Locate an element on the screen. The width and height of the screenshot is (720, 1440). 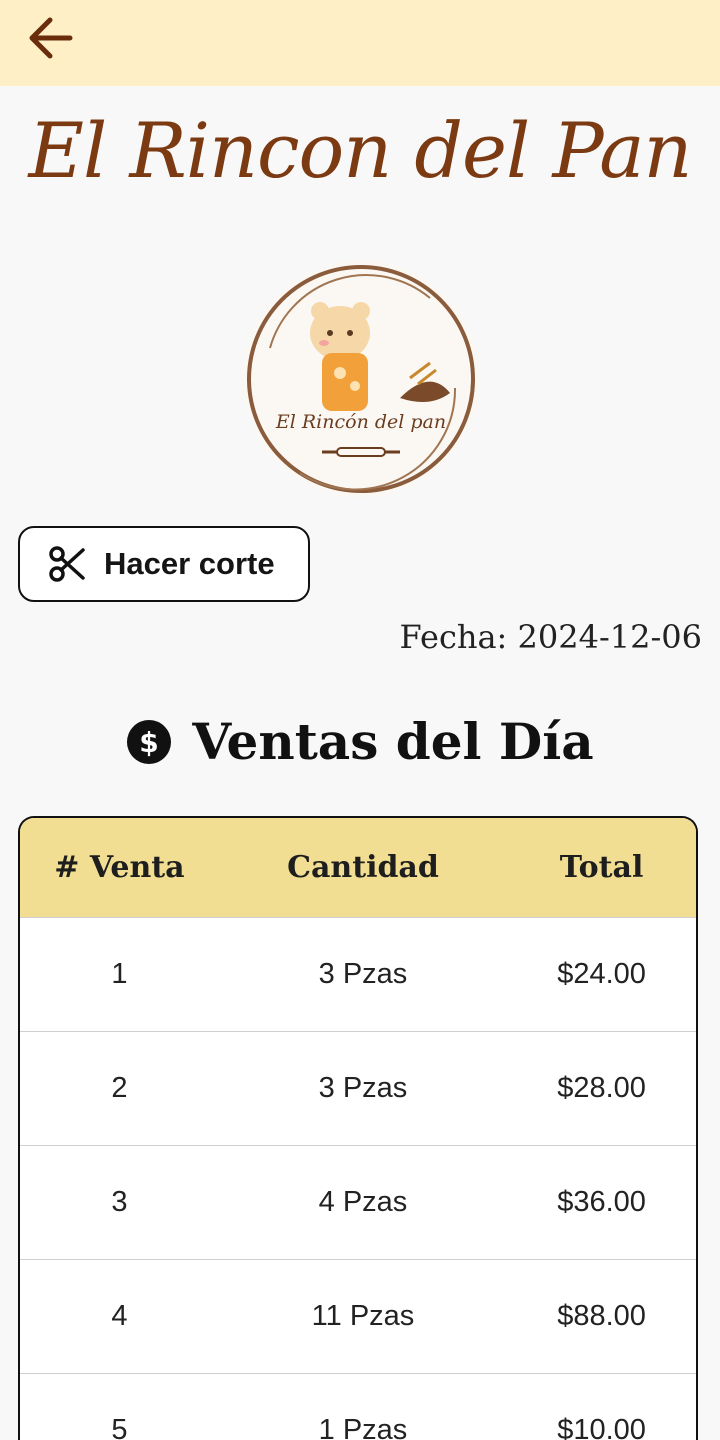
sale-total: $88.00 is located at coordinates (601, 1316).